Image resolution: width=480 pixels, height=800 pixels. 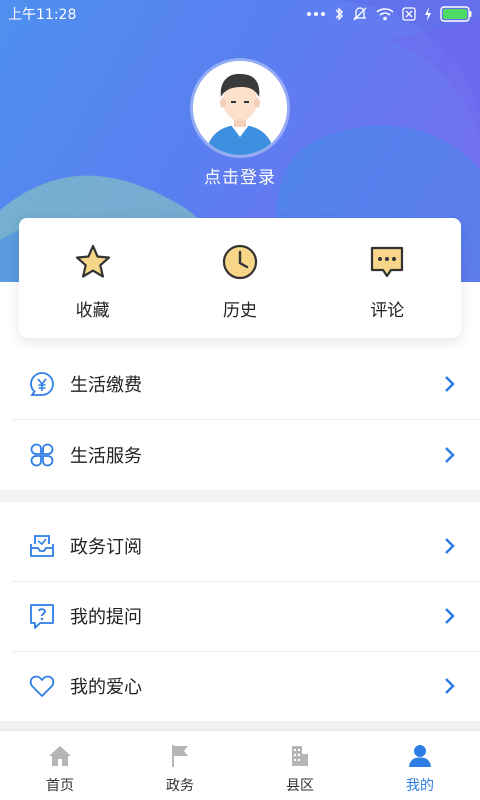 What do you see at coordinates (385, 14) in the screenshot?
I see `wifi-icon` at bounding box center [385, 14].